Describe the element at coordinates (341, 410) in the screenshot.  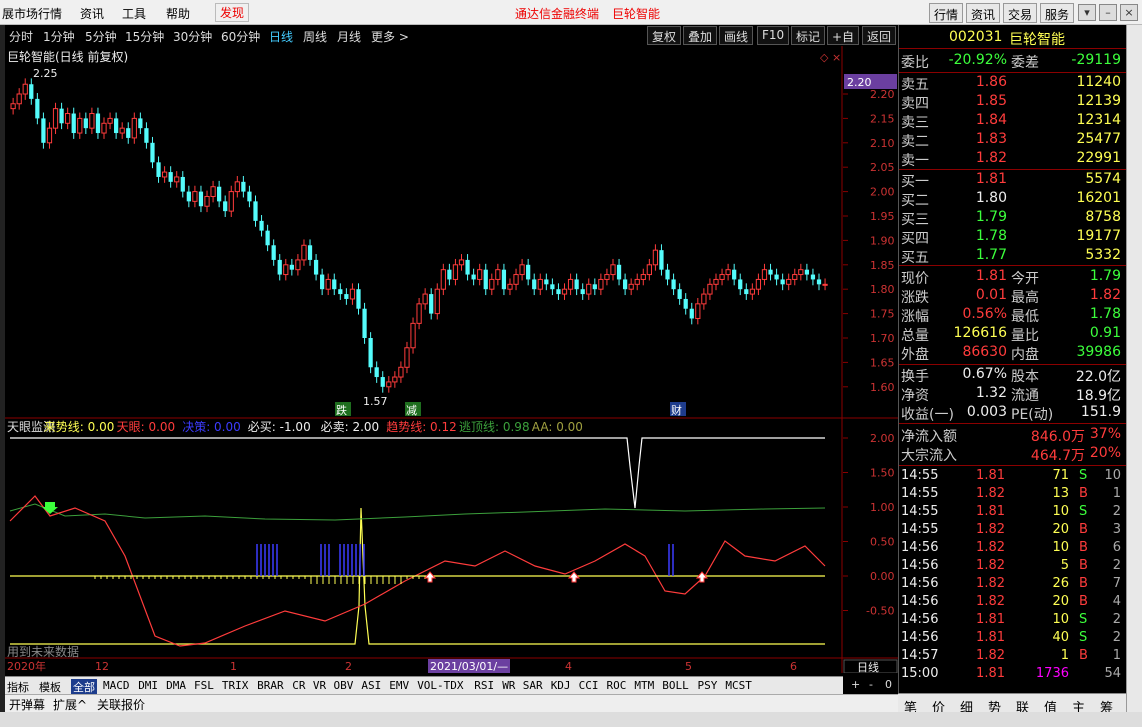
I see `marker-die: 跌` at that location.